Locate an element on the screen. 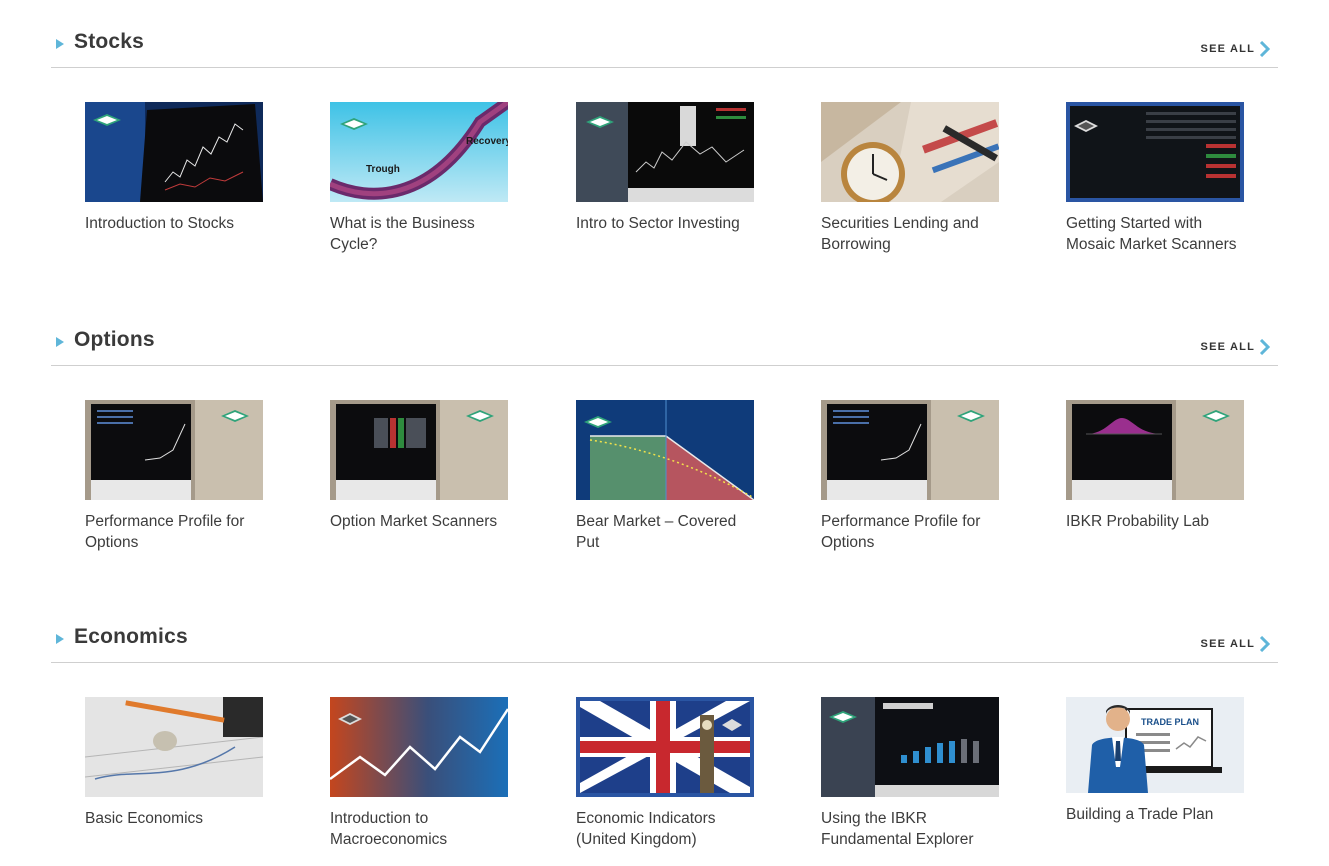  card-title: IBKR Probability Lab is located at coordinates (1138, 521).